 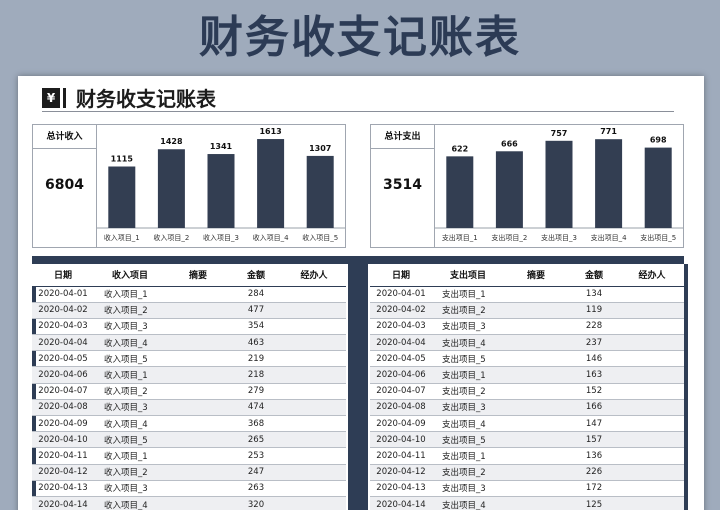 I want to click on table-row: 2020-04-09 收入项目_4 368, so click(x=189, y=424).